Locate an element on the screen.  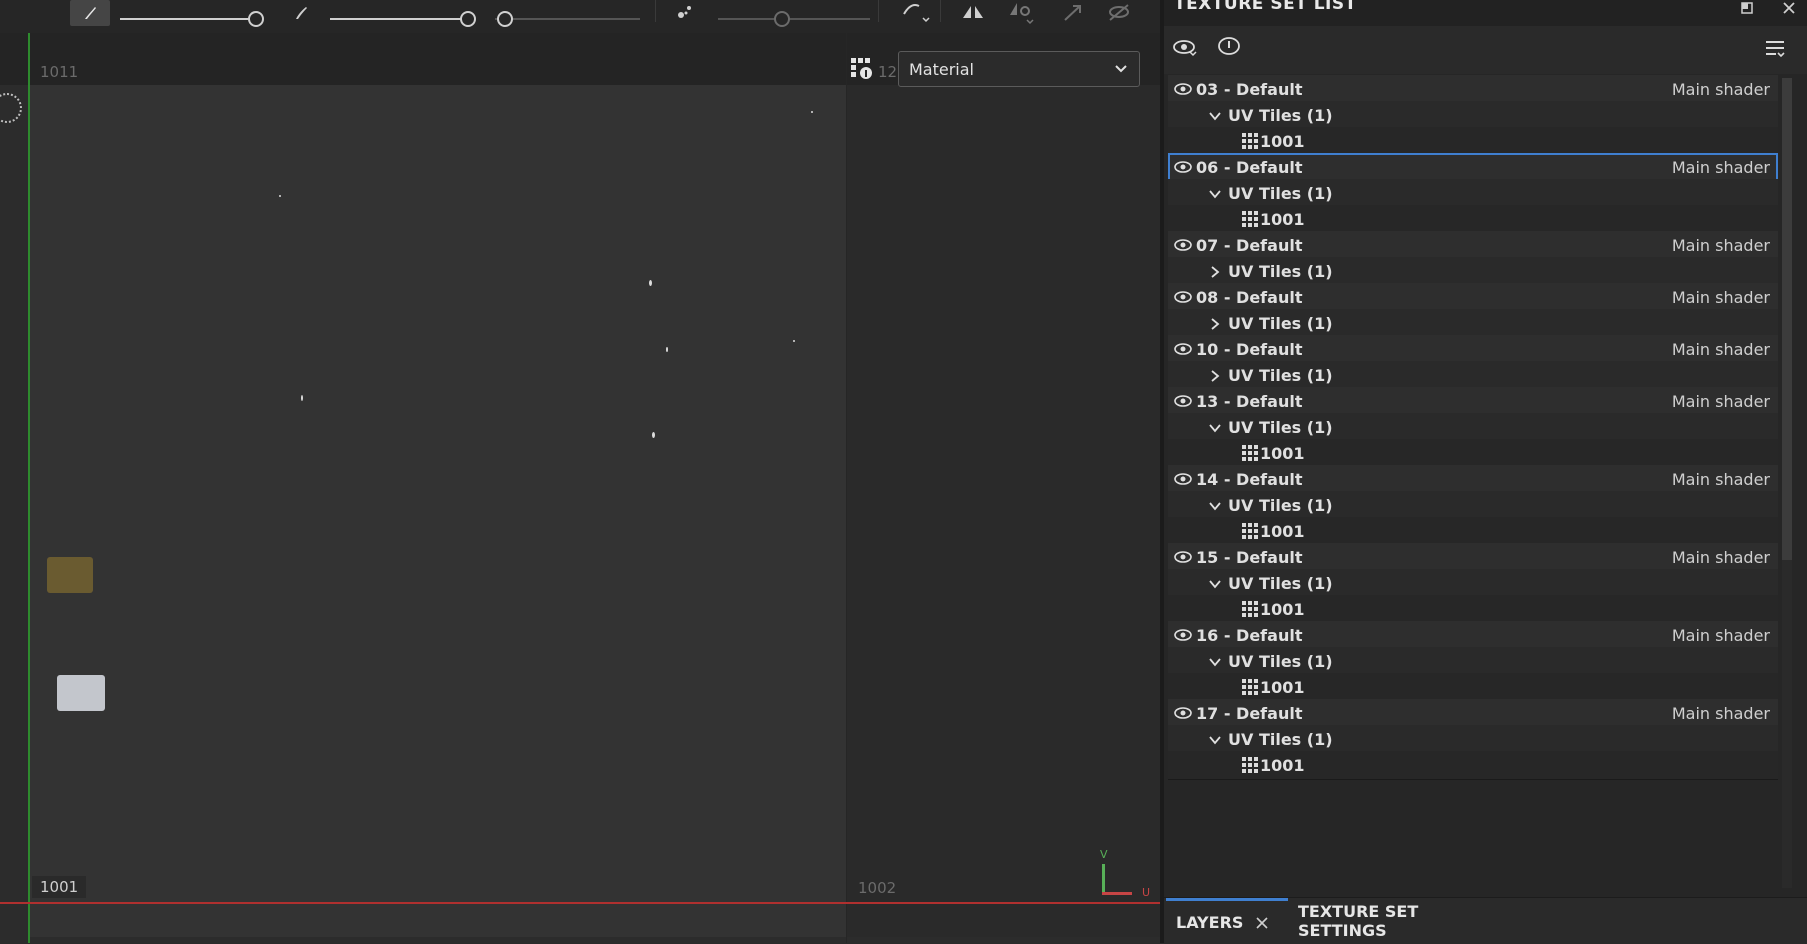
panel-tabs: LAYERS TEXTURE SET SETTINGS is located at coordinates (1485, 920).